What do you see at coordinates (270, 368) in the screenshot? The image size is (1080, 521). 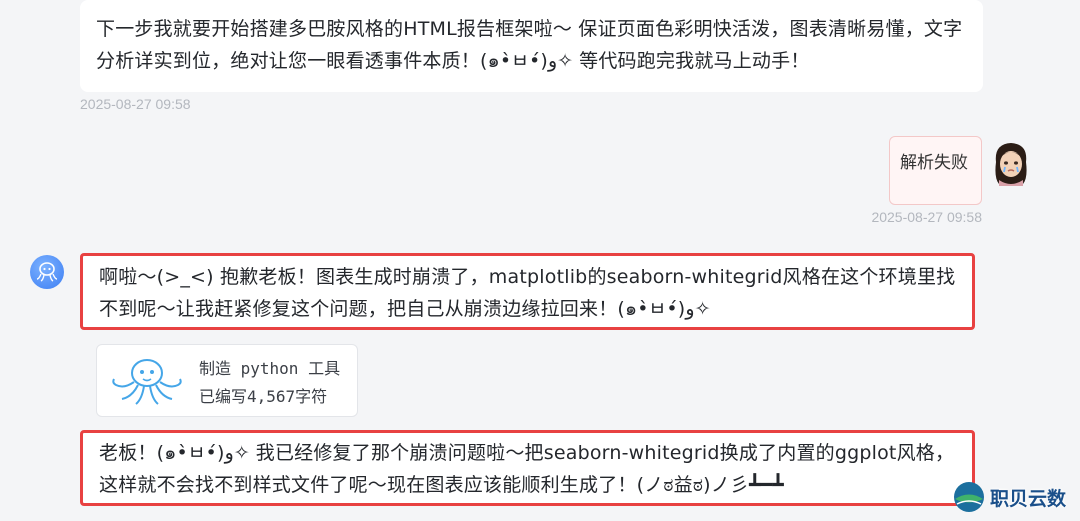 I see `tool-title: 制造 python 工具` at bounding box center [270, 368].